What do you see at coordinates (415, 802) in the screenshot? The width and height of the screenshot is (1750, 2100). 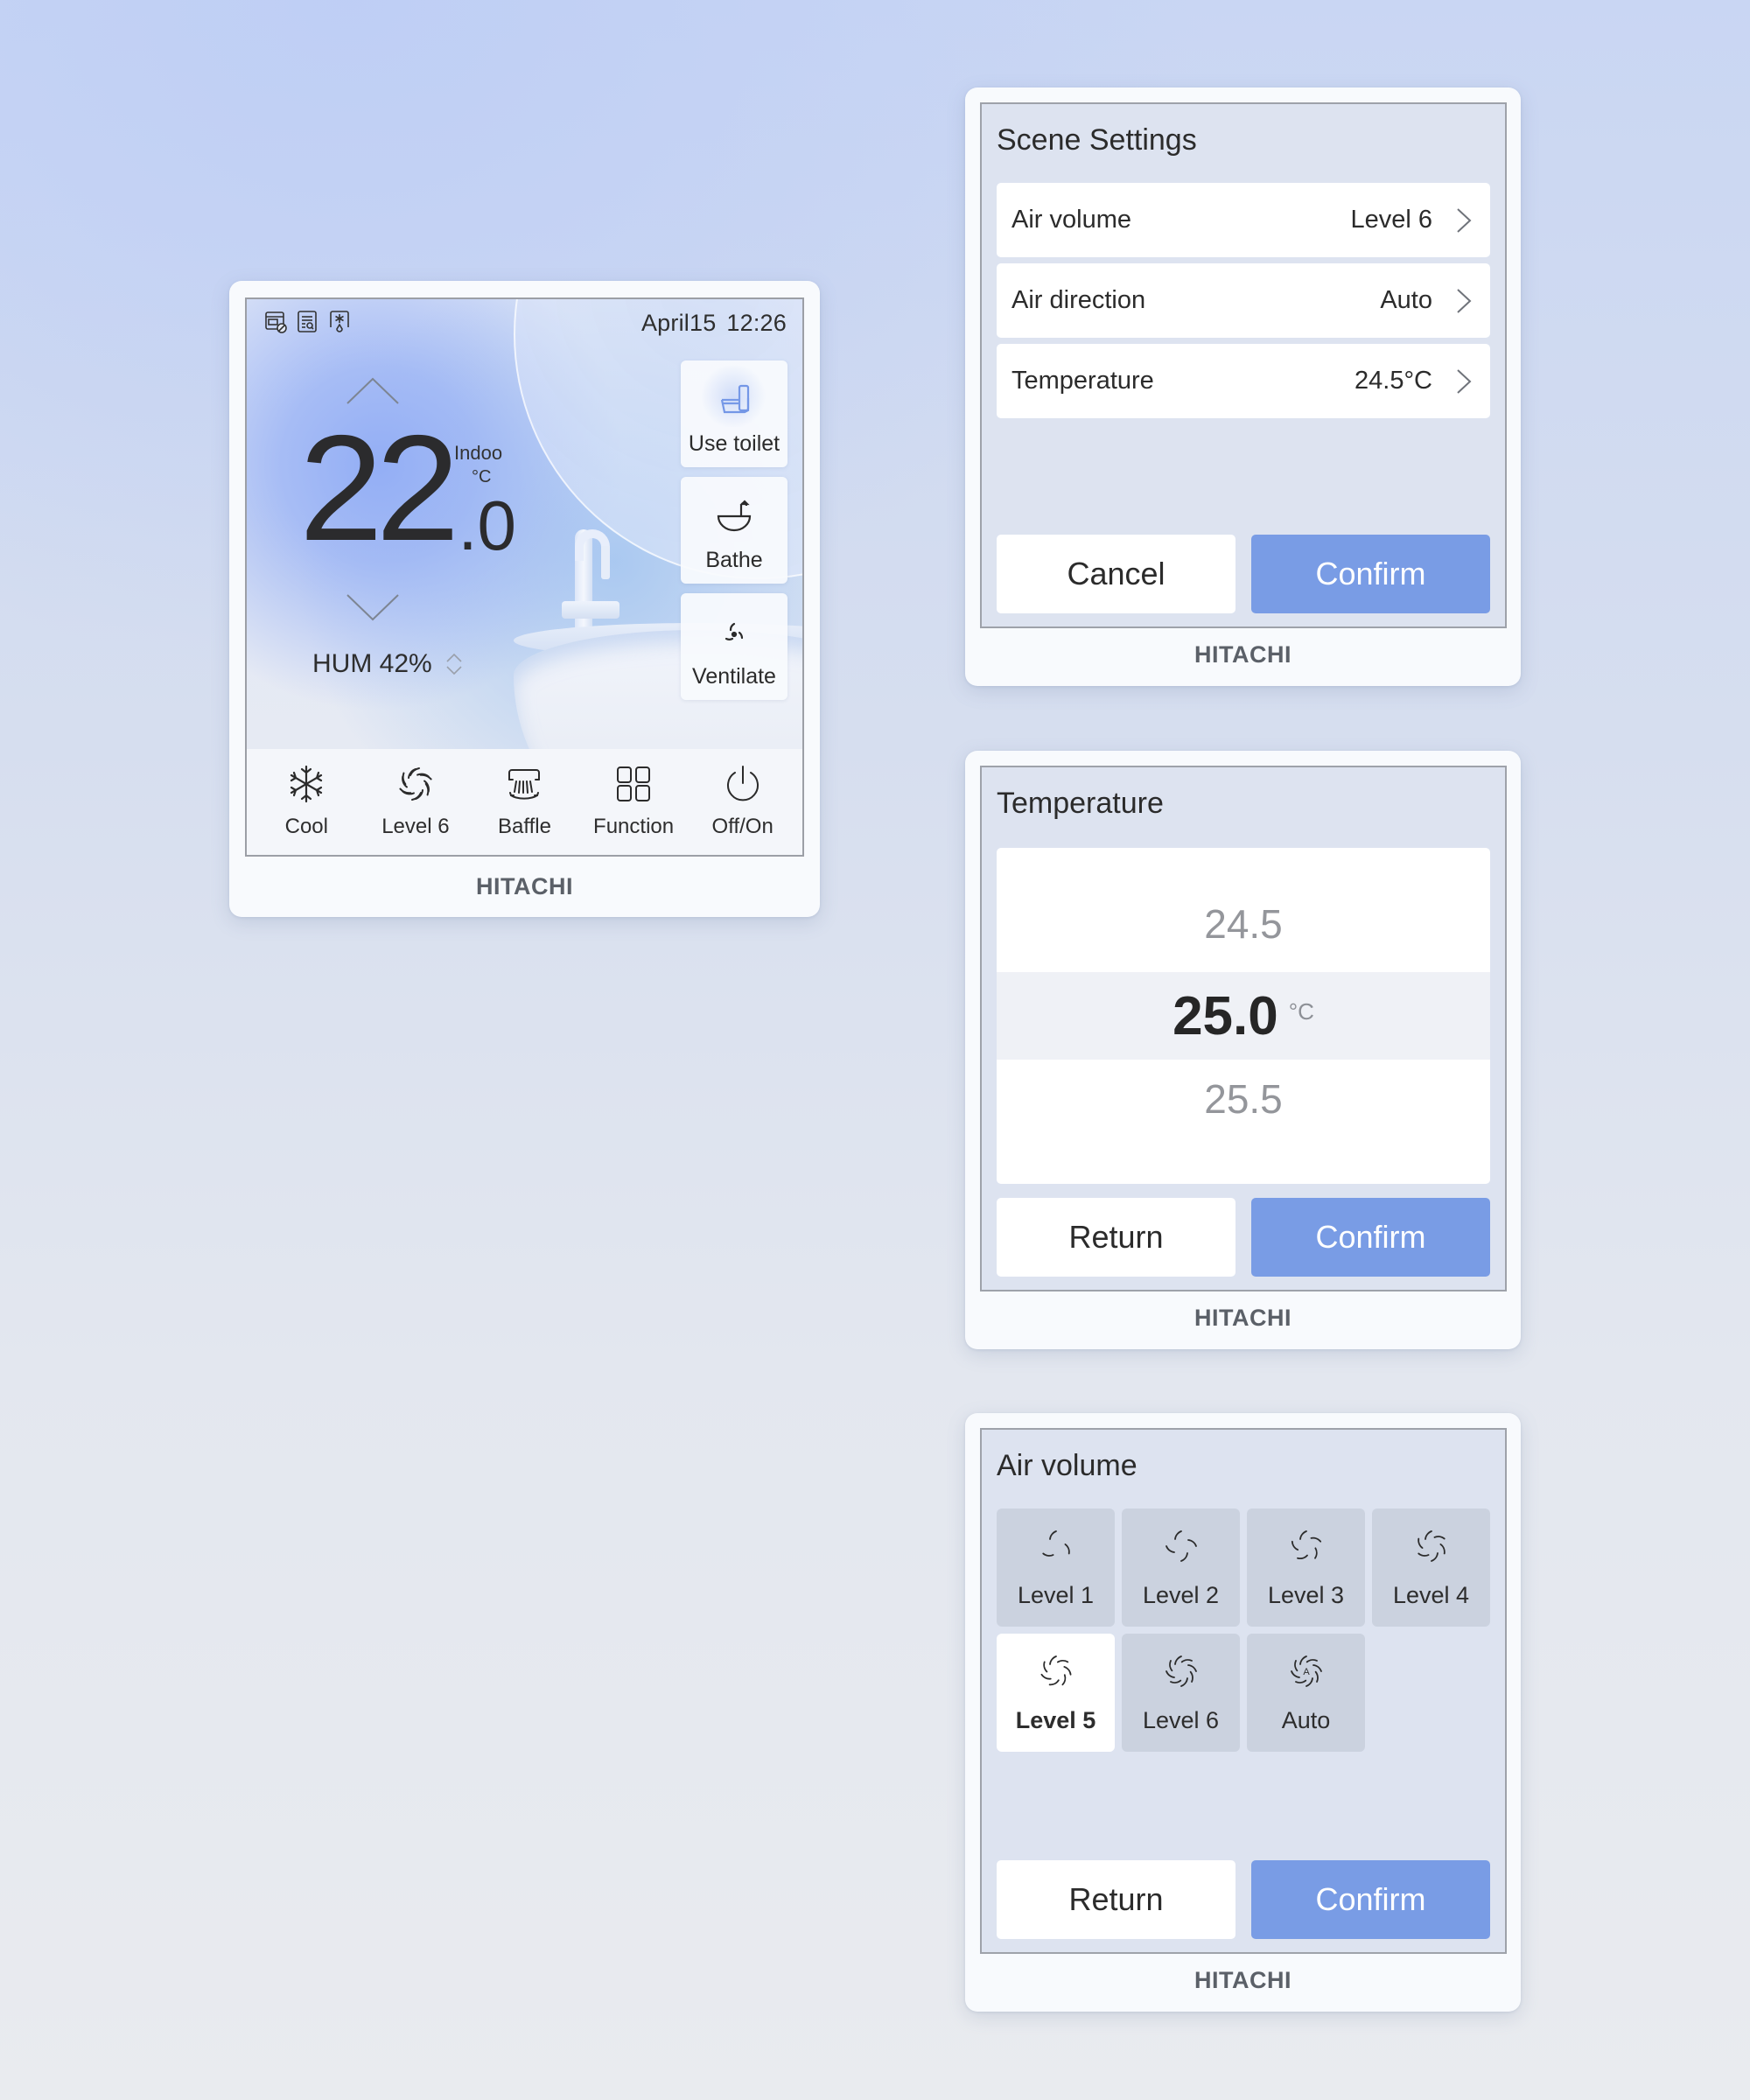 I see `nav-fan-level: Level 6` at bounding box center [415, 802].